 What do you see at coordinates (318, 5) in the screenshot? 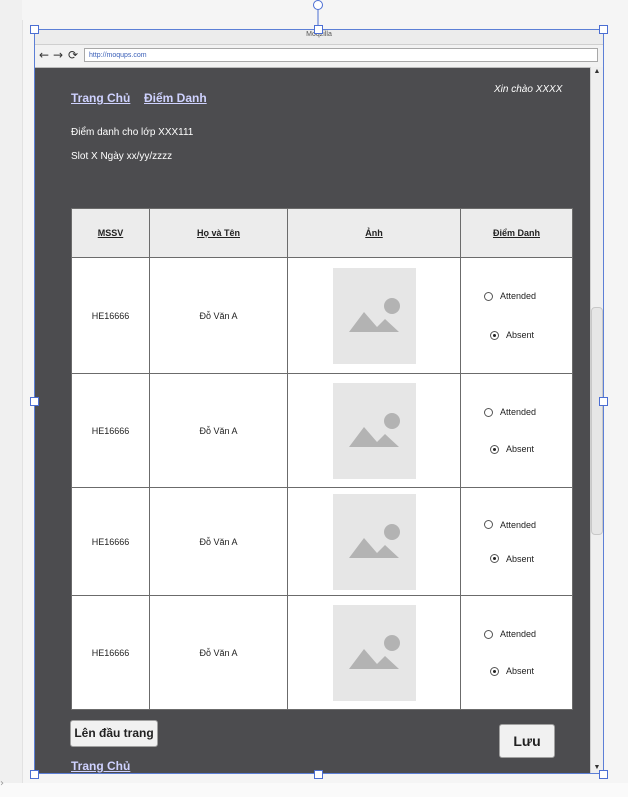
I see `rotate-handle-icon` at bounding box center [318, 5].